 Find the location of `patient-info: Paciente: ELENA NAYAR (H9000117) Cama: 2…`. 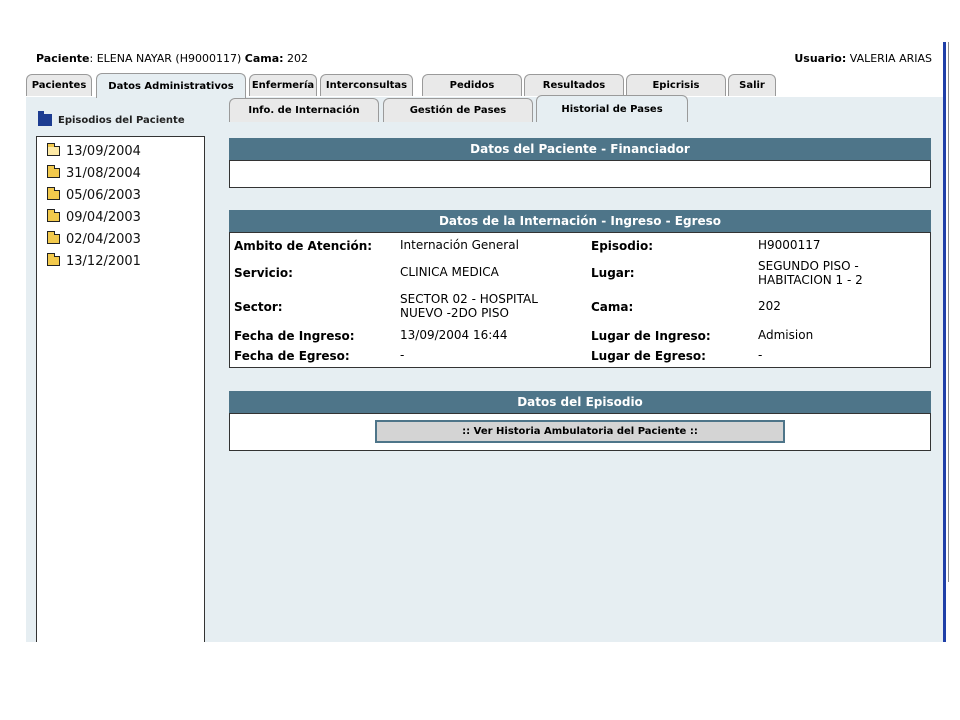

patient-info: Paciente: ELENA NAYAR (H9000117) Cama: 2… is located at coordinates (172, 58).